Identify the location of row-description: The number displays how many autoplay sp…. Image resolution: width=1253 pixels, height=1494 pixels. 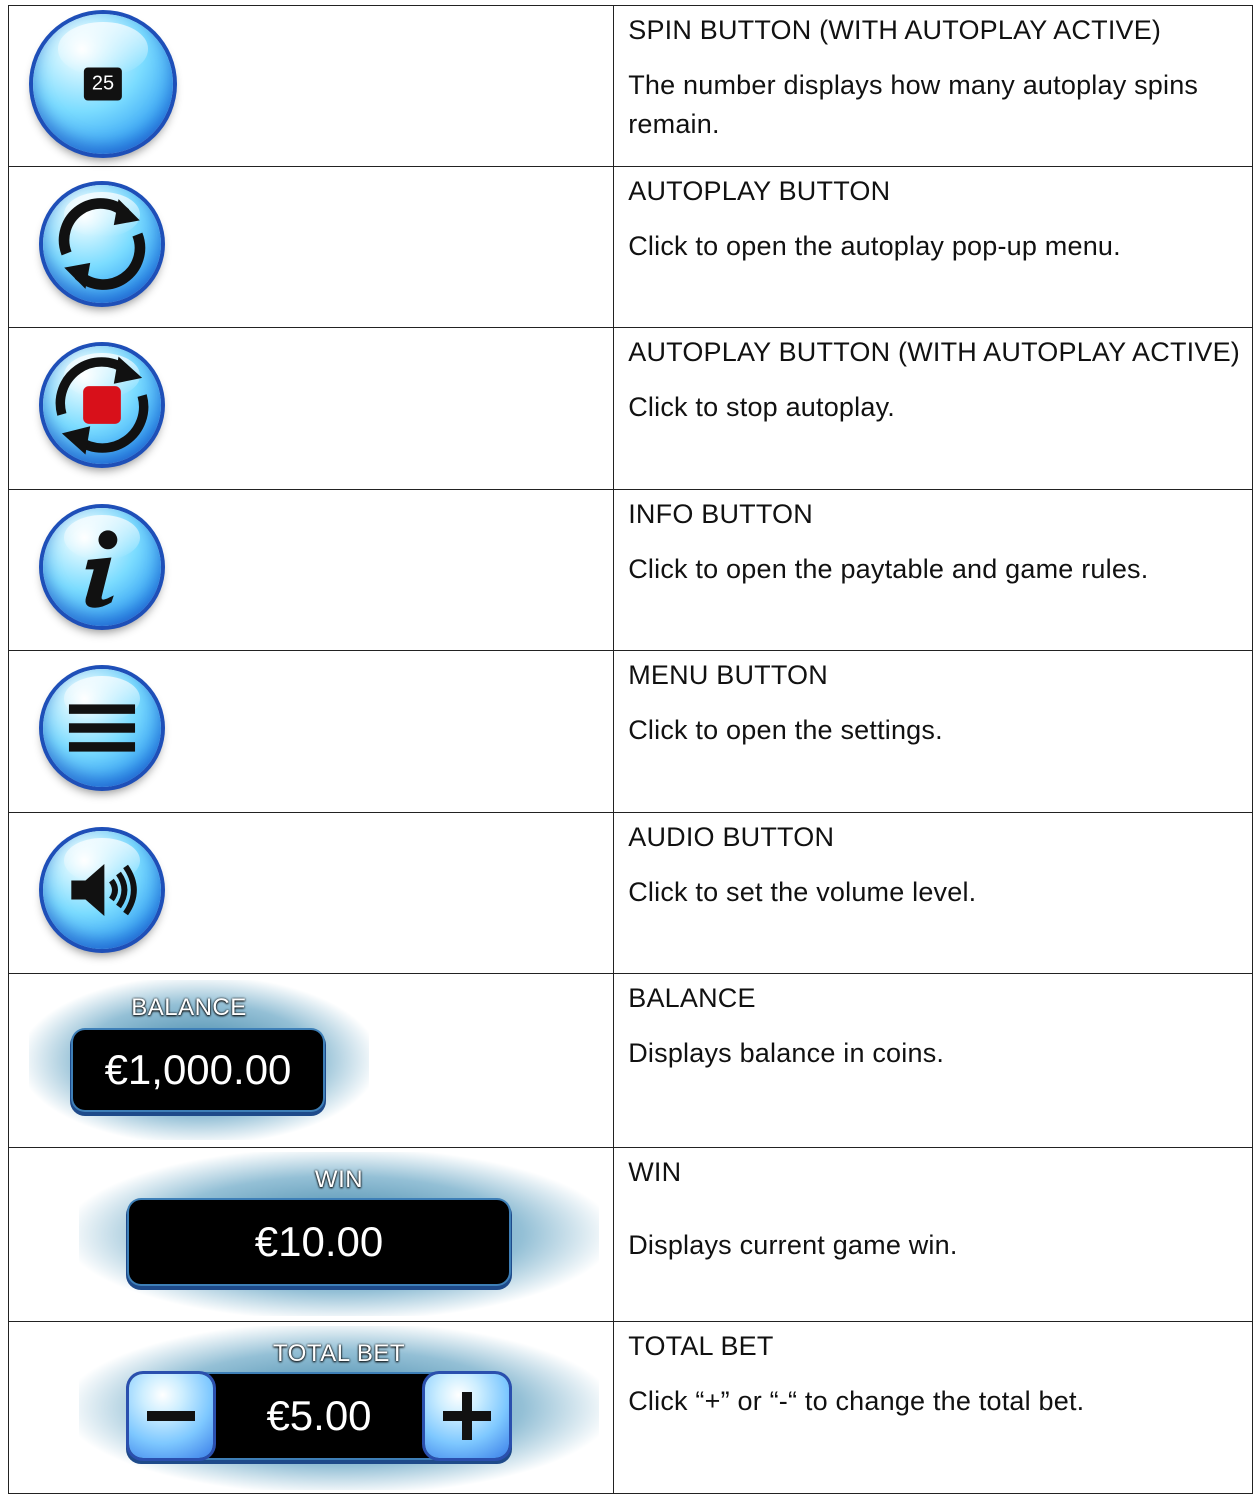
(913, 104).